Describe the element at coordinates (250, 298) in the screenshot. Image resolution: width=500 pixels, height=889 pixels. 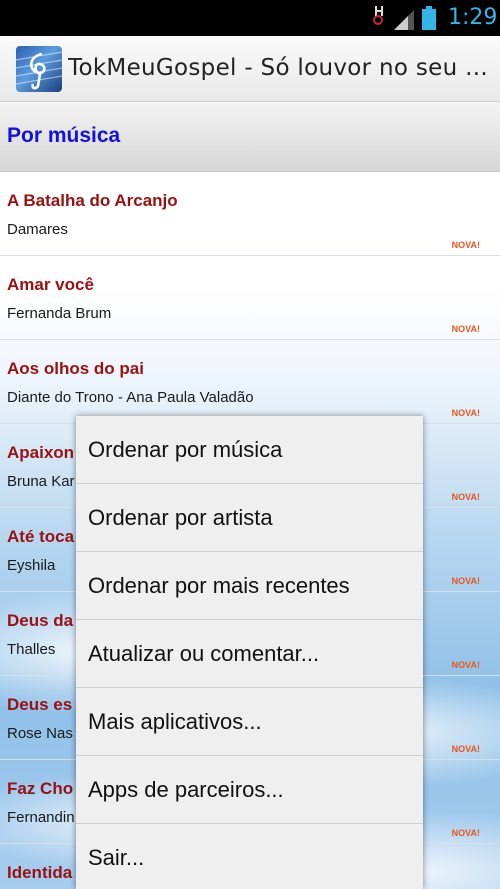
I see `list-item: Amar você Fernanda Brum NOVA!` at that location.